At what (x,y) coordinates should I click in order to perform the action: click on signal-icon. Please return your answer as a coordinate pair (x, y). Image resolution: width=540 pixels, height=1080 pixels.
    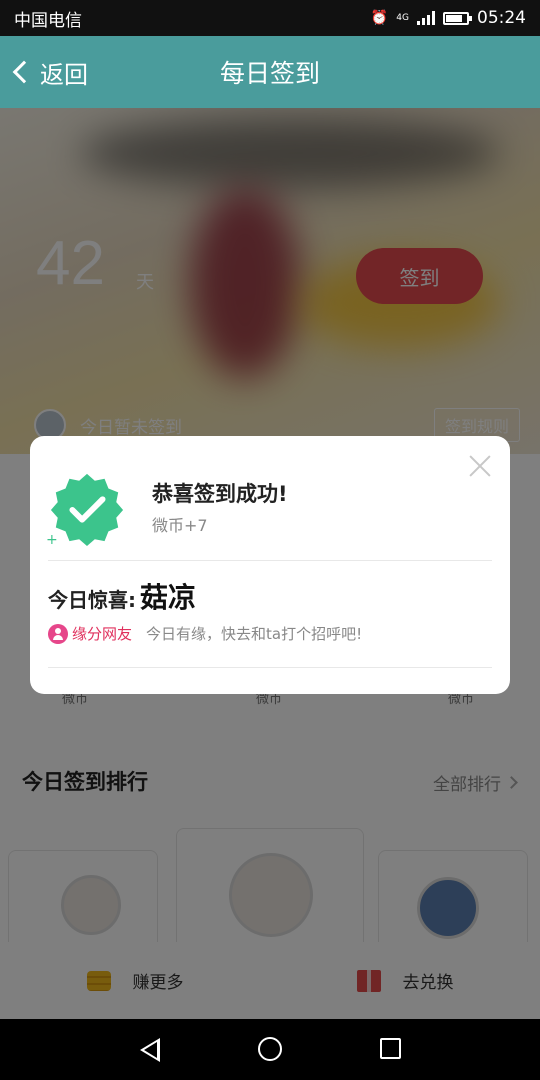
    Looking at the image, I should click on (426, 18).